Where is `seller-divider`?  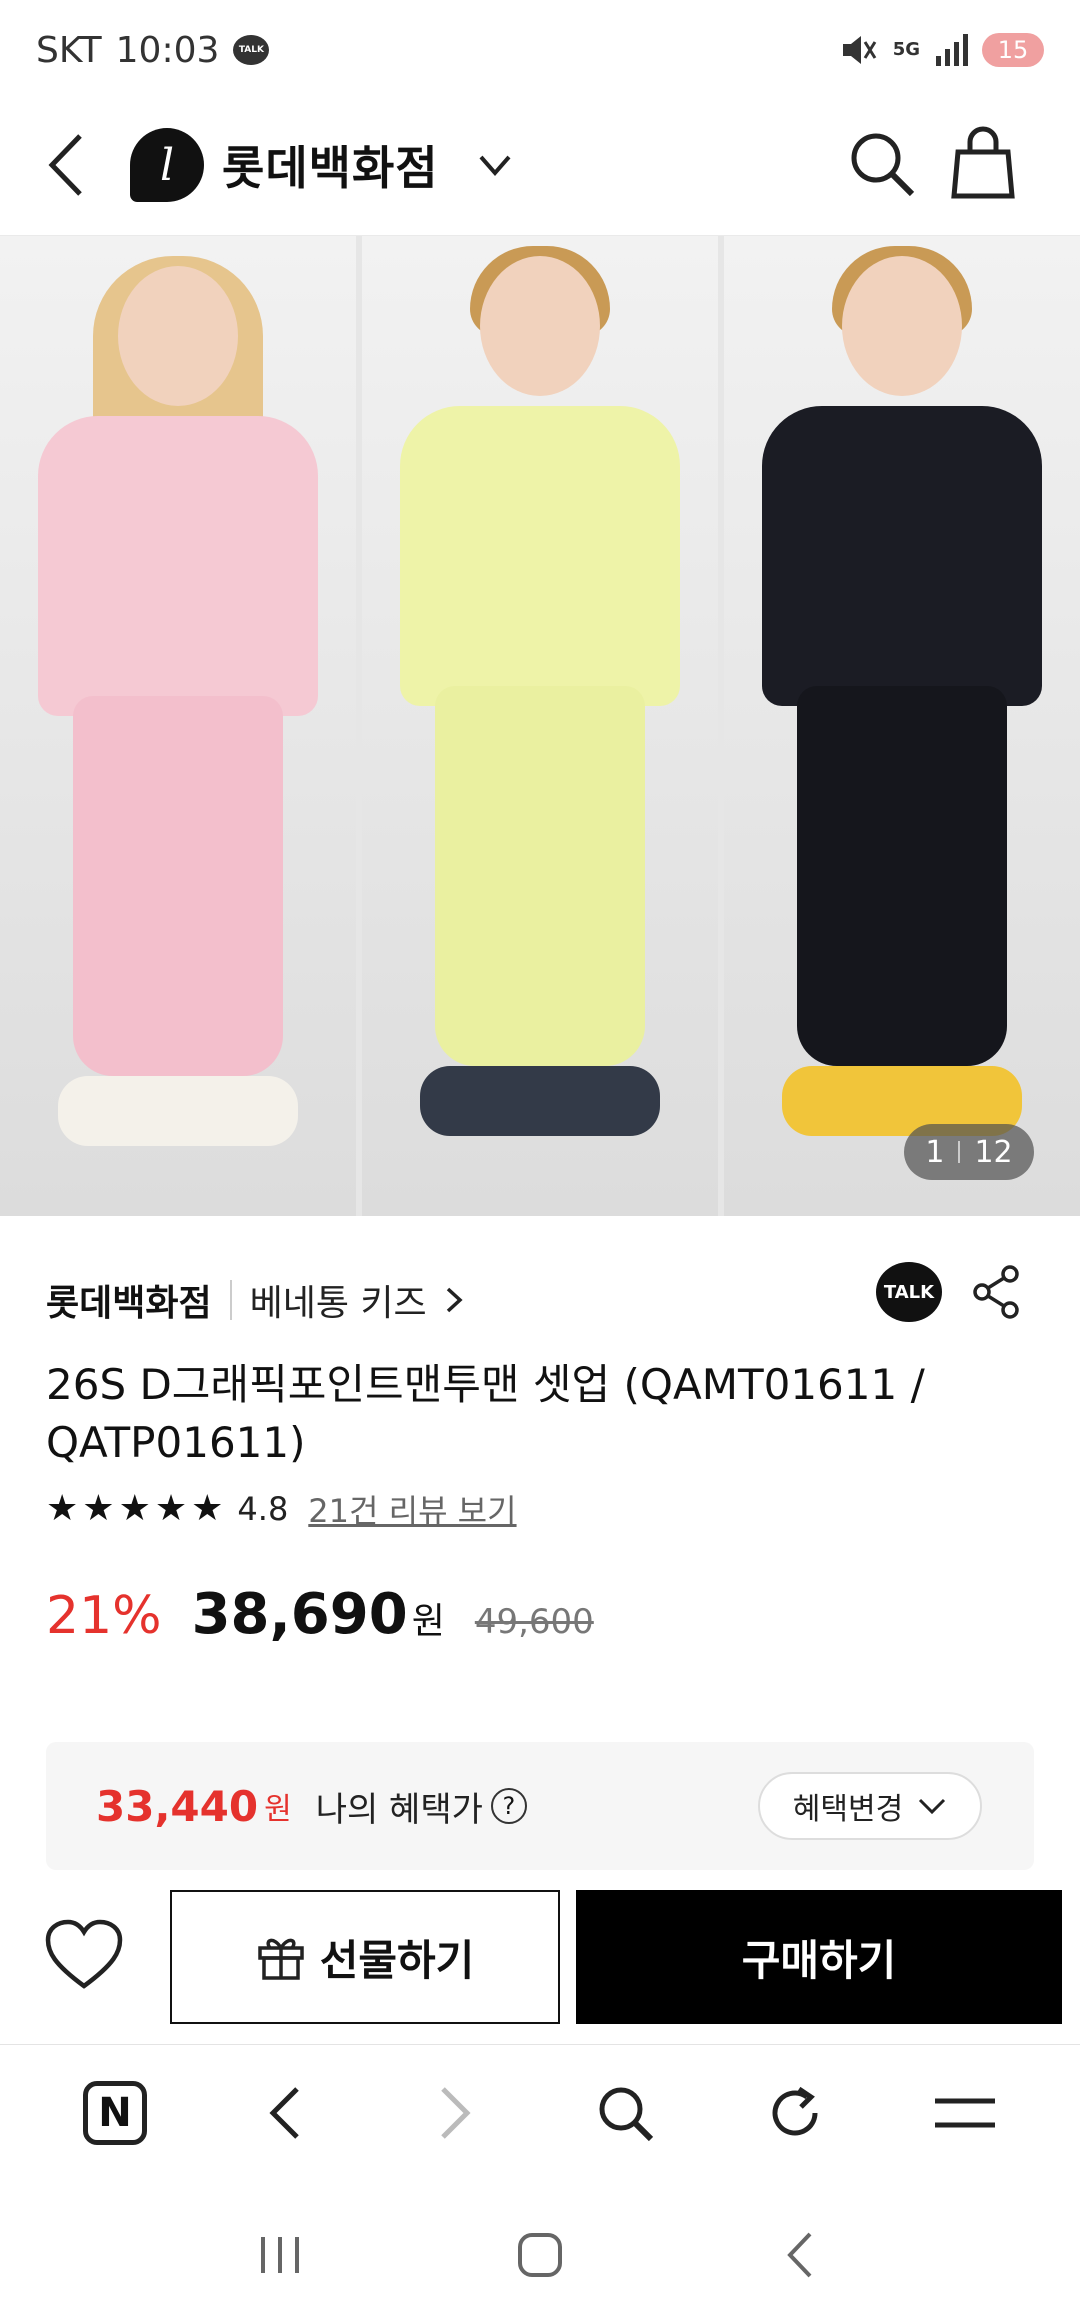 seller-divider is located at coordinates (230, 1300).